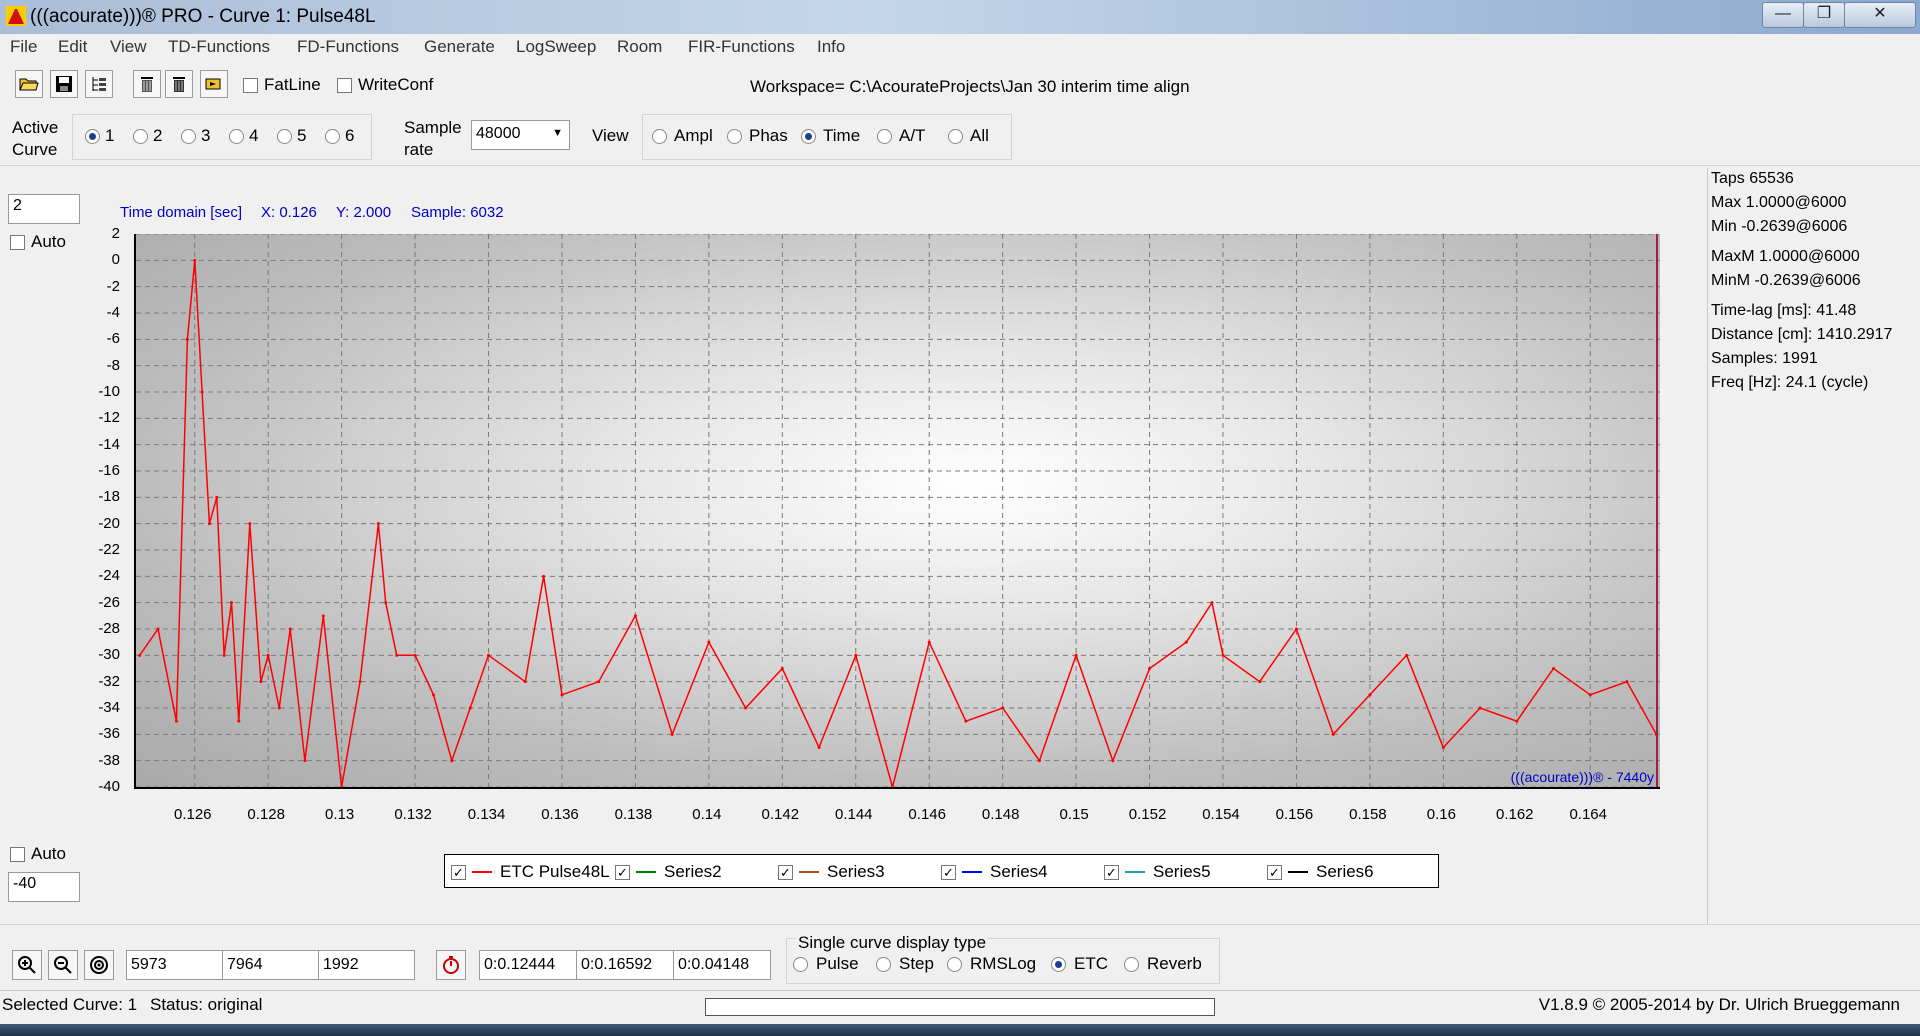 This screenshot has width=1920, height=1036. Describe the element at coordinates (1131, 964) in the screenshot. I see `display-radio-reverb` at that location.